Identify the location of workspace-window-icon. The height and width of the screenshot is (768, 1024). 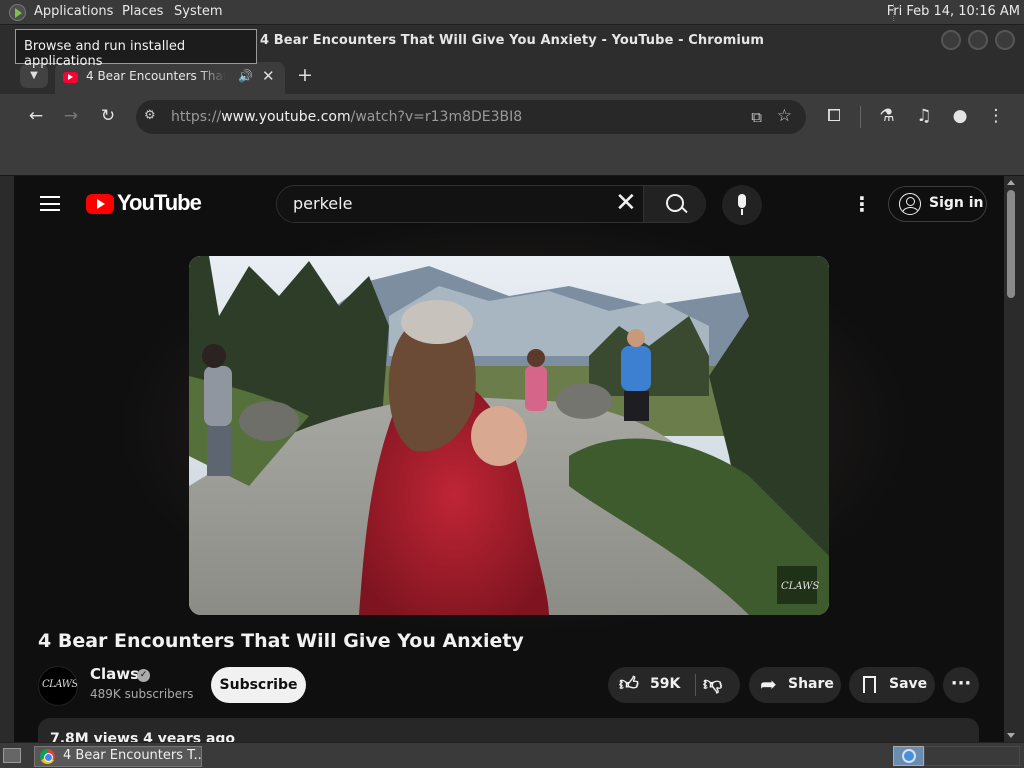
(909, 756).